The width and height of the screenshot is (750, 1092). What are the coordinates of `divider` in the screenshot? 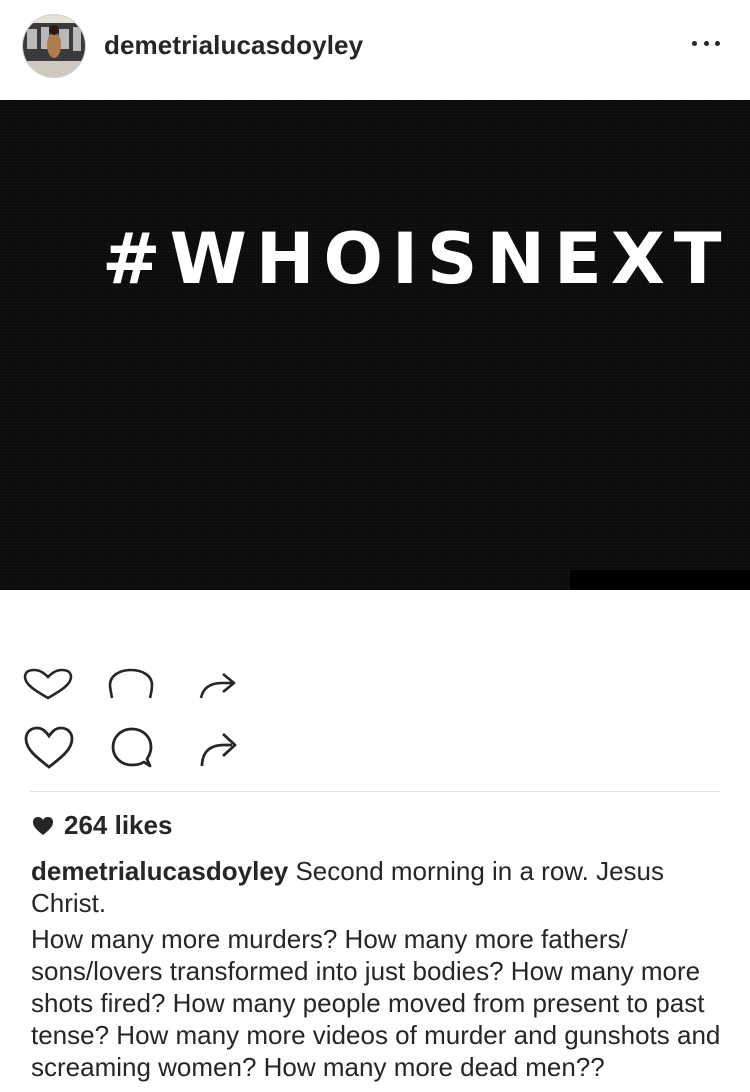 It's located at (375, 791).